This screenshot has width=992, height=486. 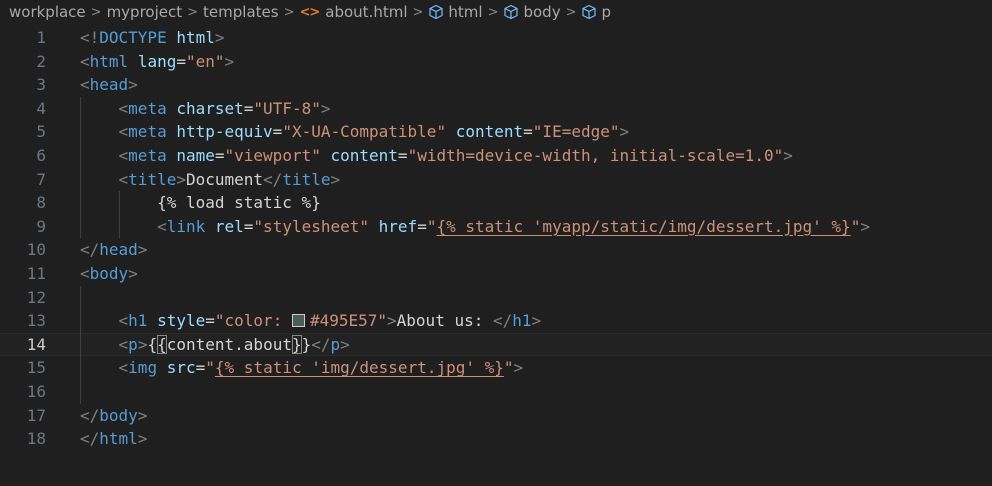 I want to click on code-line: 2 <html lang="en">, so click(x=496, y=62).